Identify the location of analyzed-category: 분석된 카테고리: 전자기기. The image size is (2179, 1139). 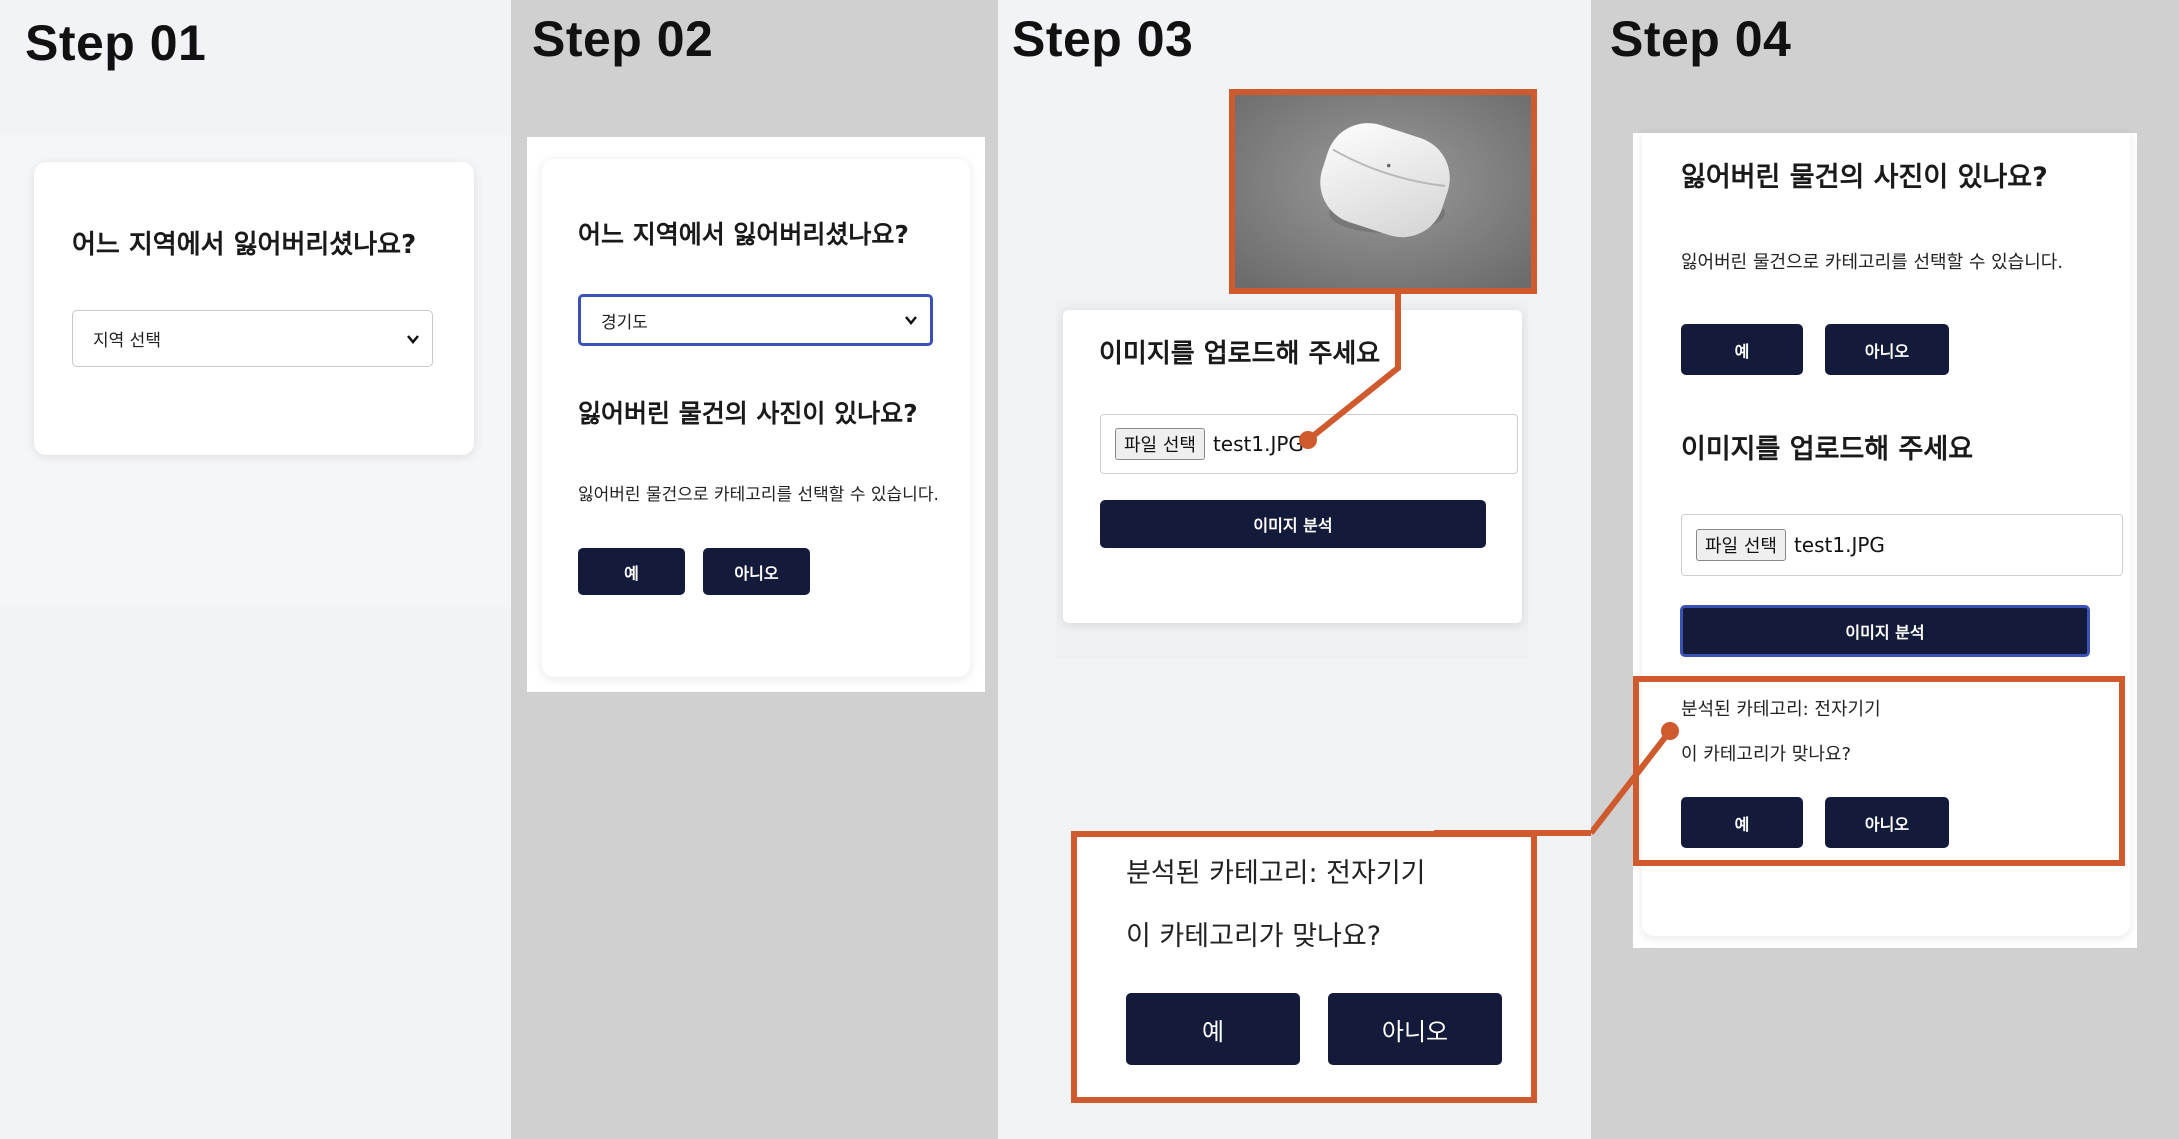
(1276, 873).